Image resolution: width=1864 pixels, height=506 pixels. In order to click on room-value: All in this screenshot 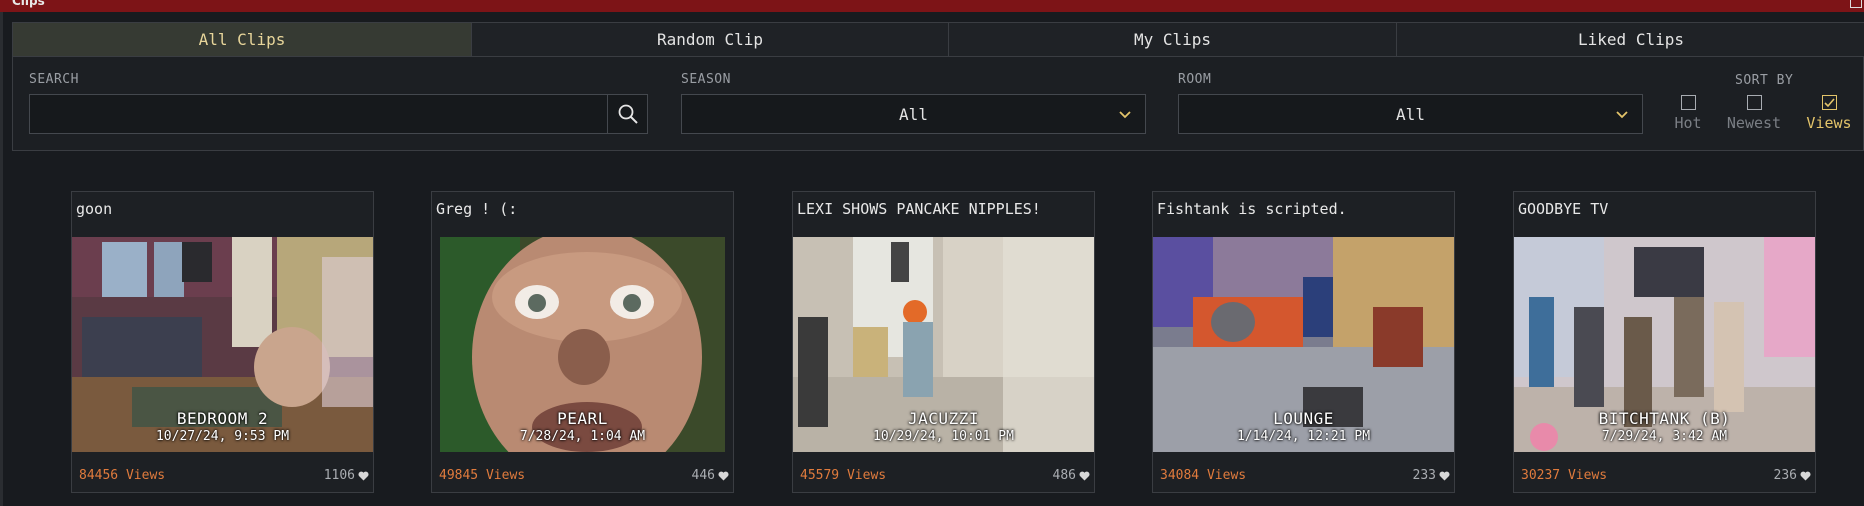, I will do `click(1410, 114)`.